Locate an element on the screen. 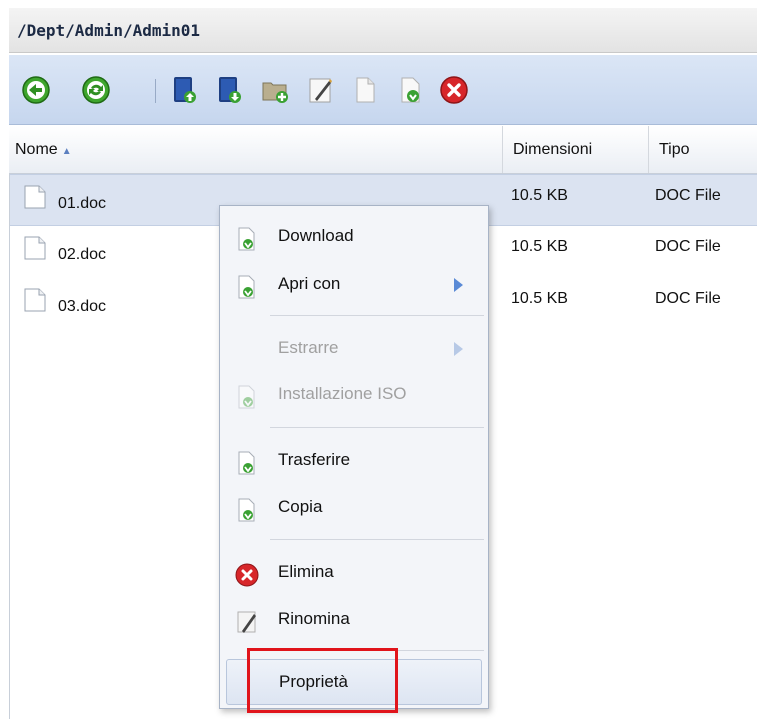 The image size is (757, 719). transfer-icon is located at coordinates (247, 463).